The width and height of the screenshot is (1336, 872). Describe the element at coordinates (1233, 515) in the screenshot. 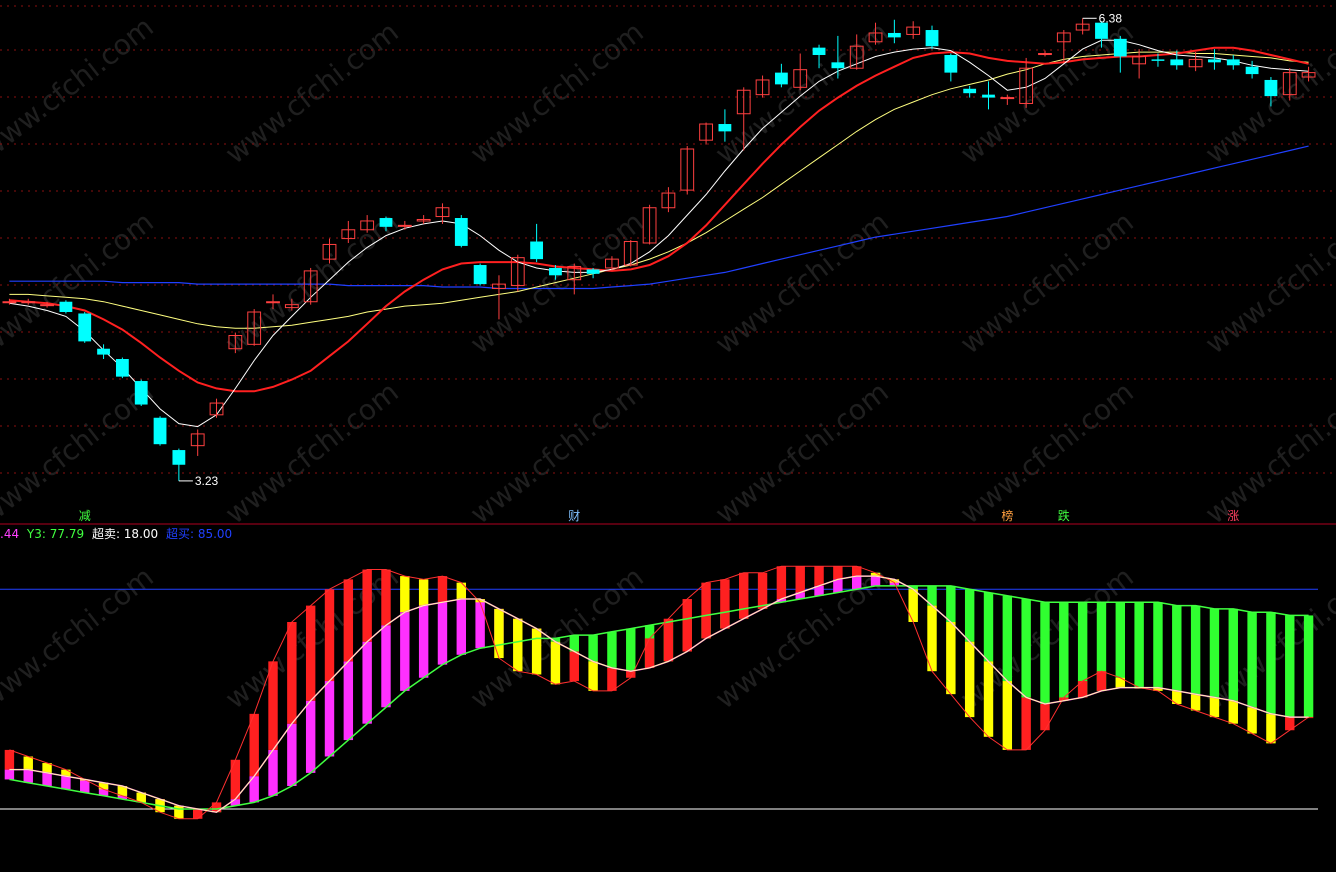

I see `bottom-marker: 涨` at that location.